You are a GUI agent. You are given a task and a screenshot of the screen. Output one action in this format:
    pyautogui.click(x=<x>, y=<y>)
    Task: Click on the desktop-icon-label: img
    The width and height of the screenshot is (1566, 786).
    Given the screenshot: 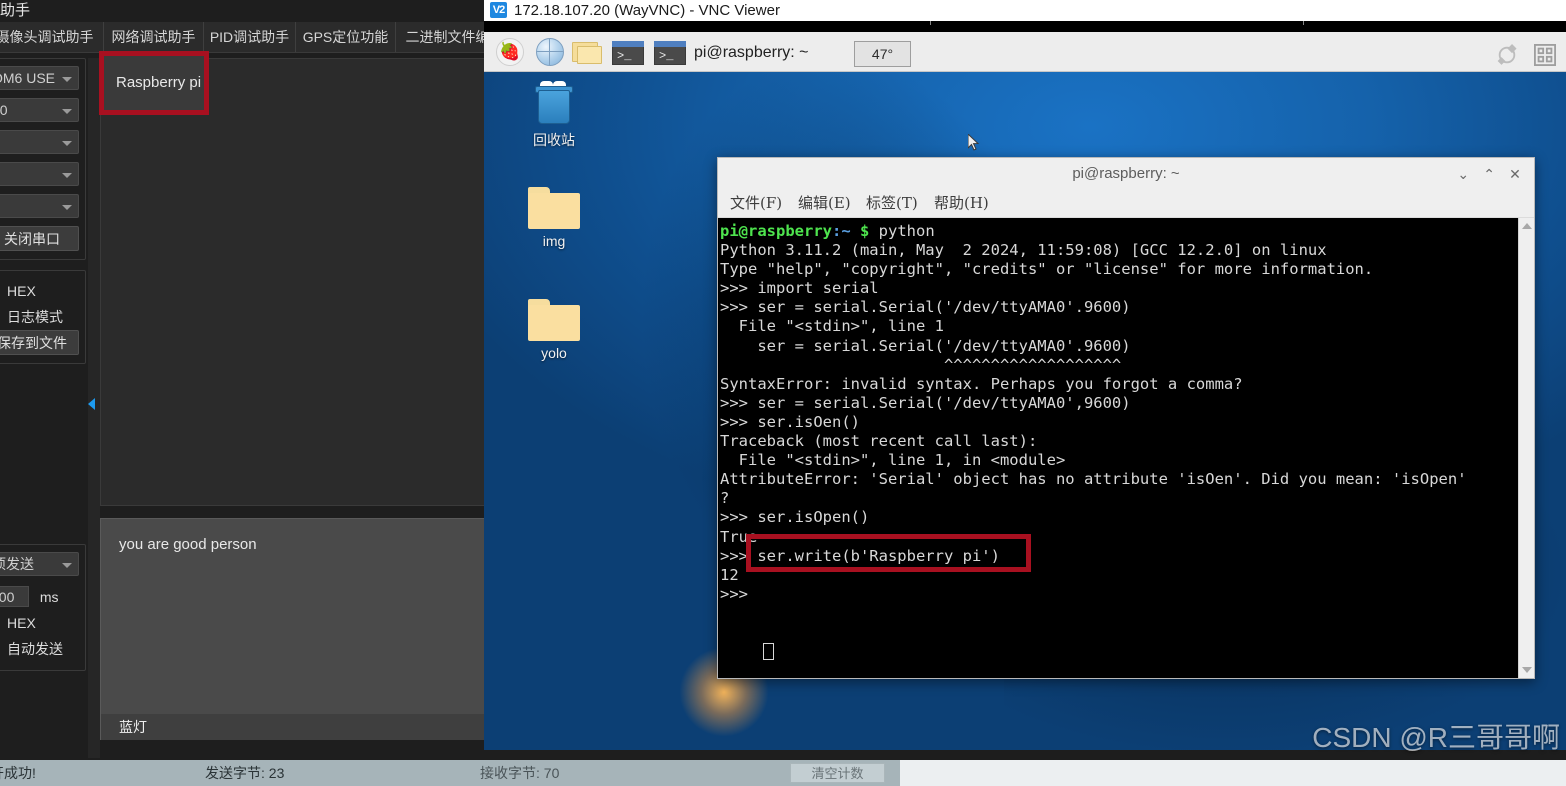 What is the action you would take?
    pyautogui.click(x=554, y=241)
    